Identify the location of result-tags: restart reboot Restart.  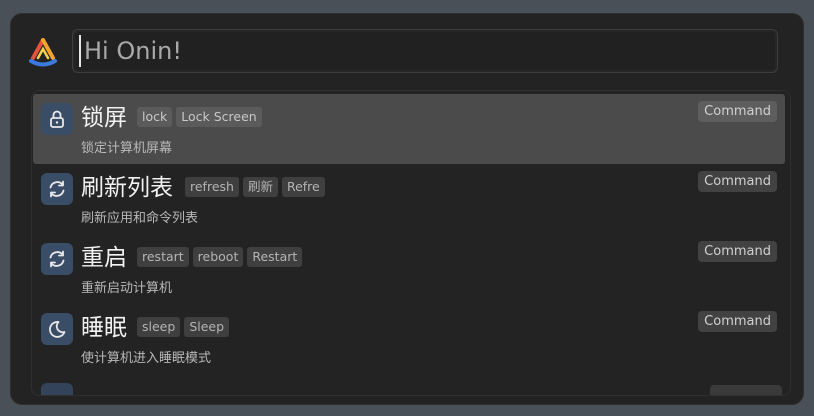
(220, 257).